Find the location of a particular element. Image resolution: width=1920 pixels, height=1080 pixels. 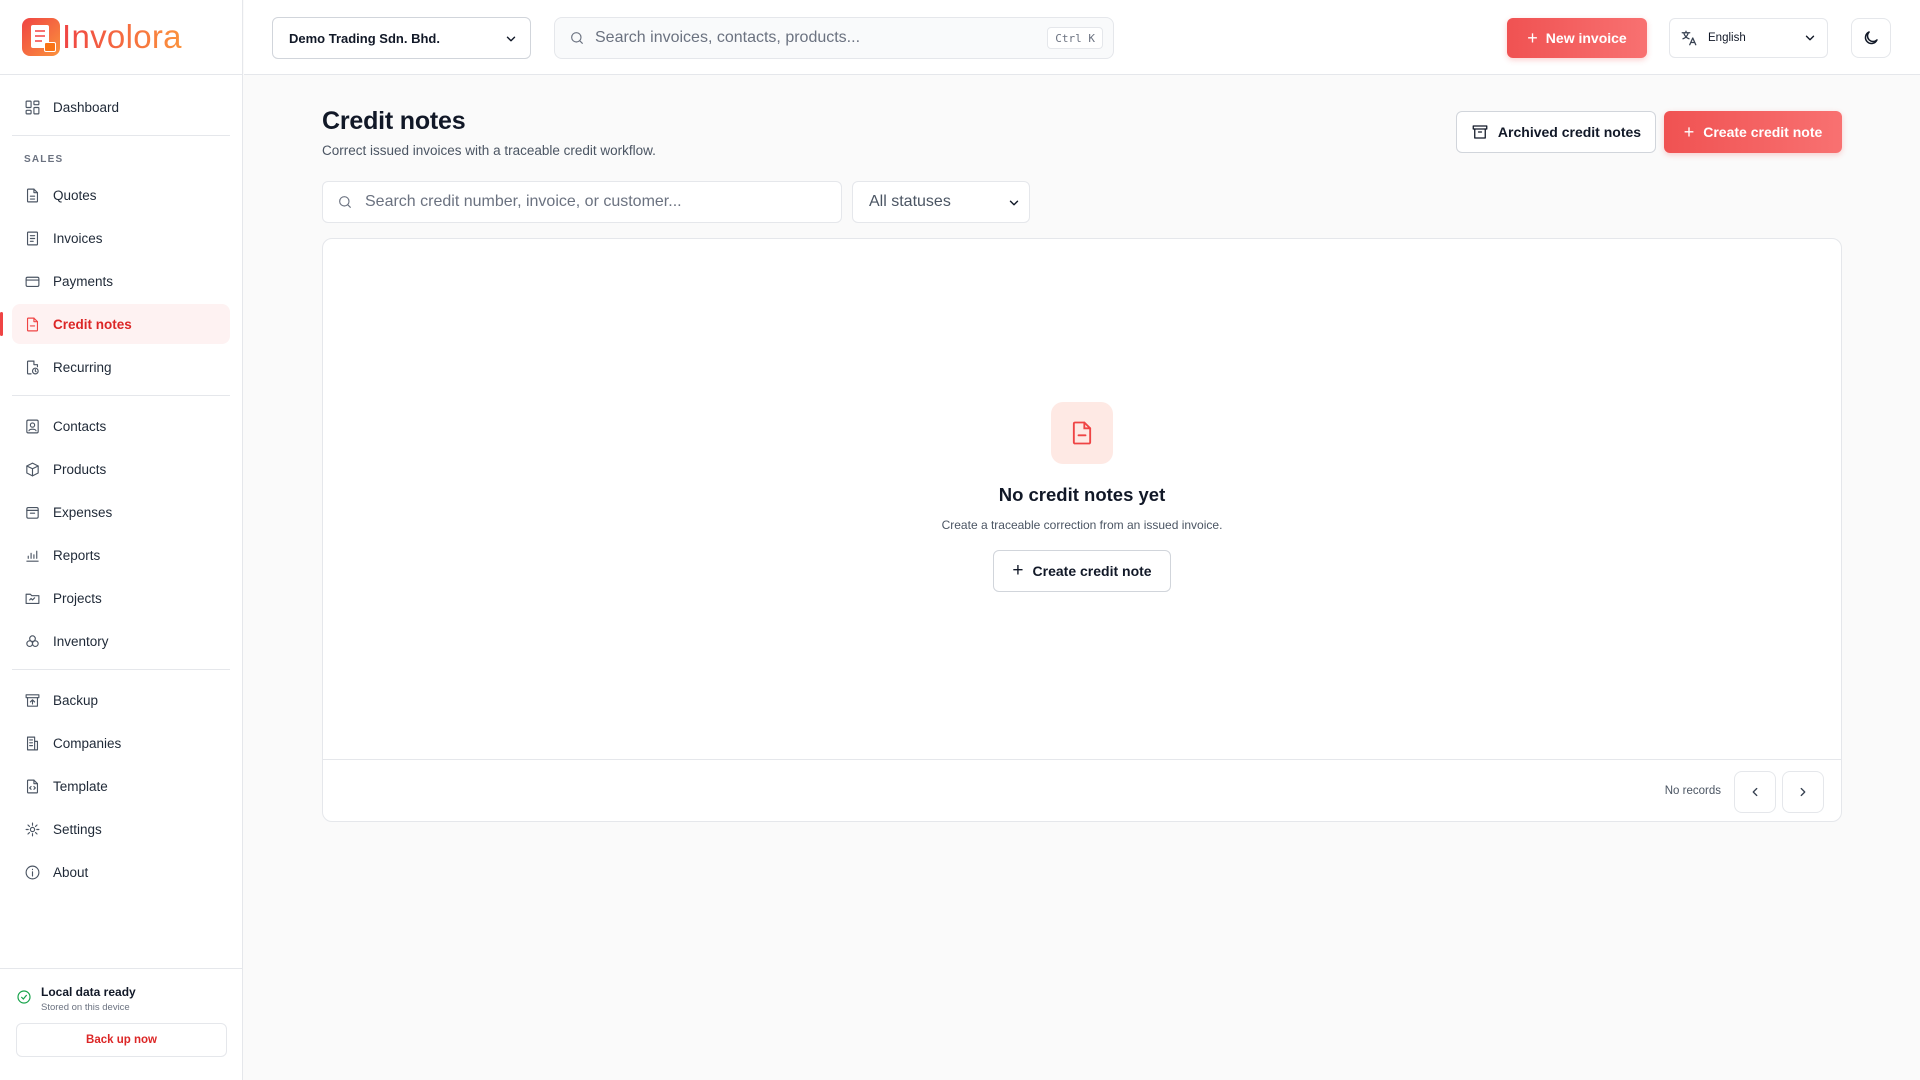

new-invoice-button: + New invoice is located at coordinates (1577, 38).